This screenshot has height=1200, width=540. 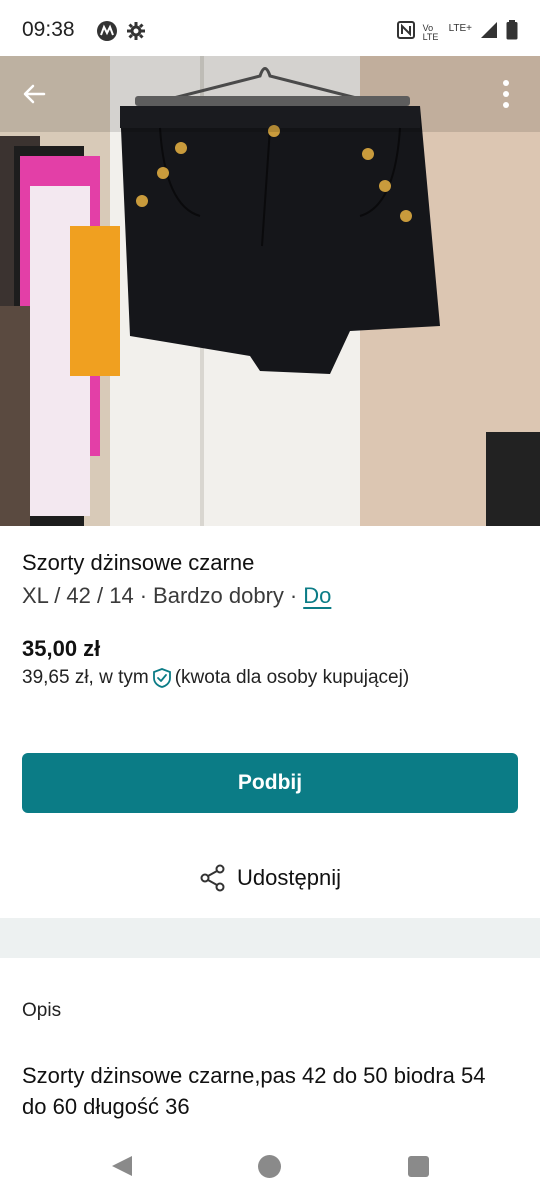 What do you see at coordinates (107, 33) in the screenshot?
I see `motorola-icon` at bounding box center [107, 33].